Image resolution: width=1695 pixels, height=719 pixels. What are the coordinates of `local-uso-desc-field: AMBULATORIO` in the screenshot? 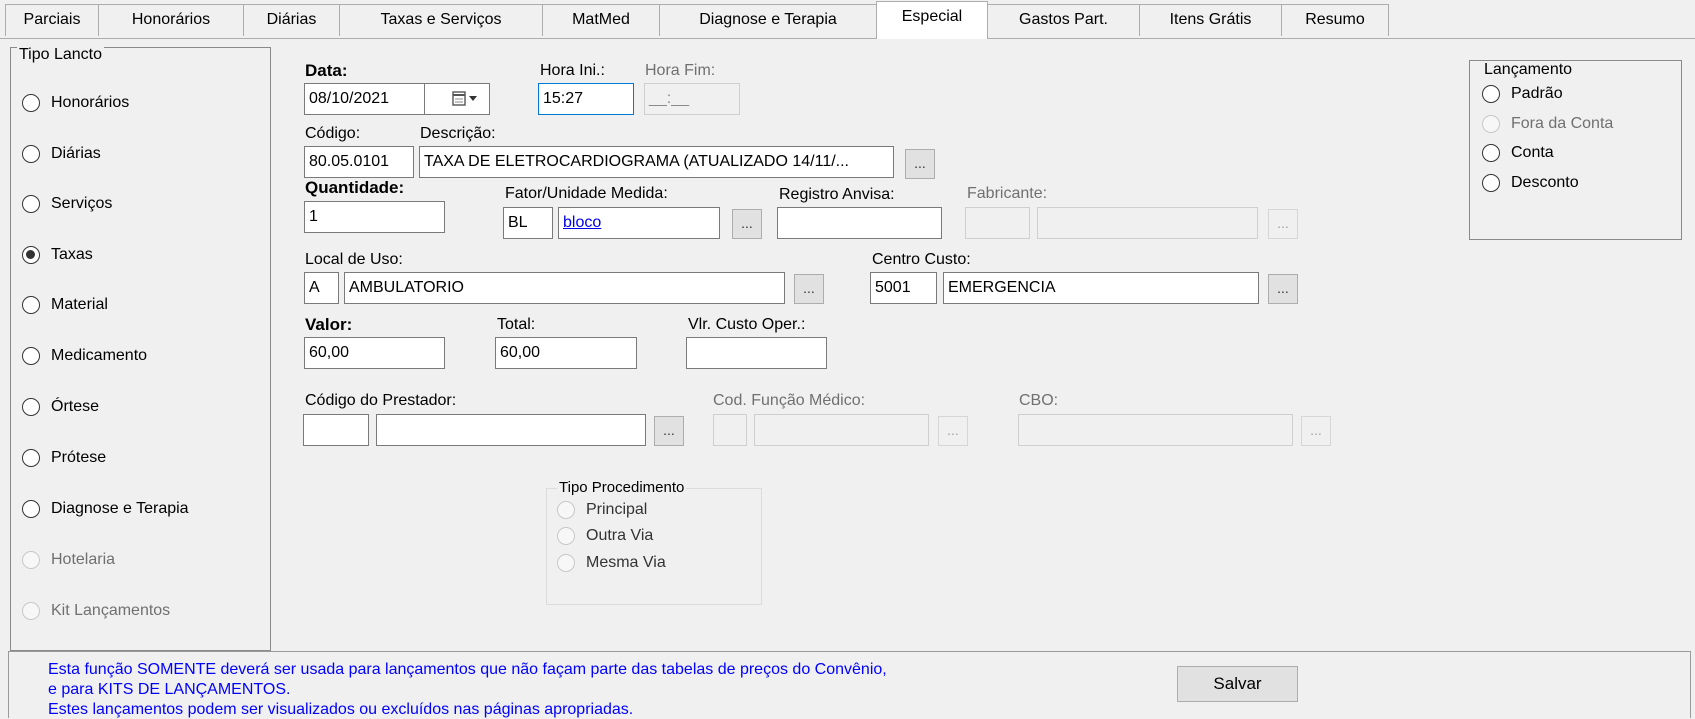 It's located at (564, 288).